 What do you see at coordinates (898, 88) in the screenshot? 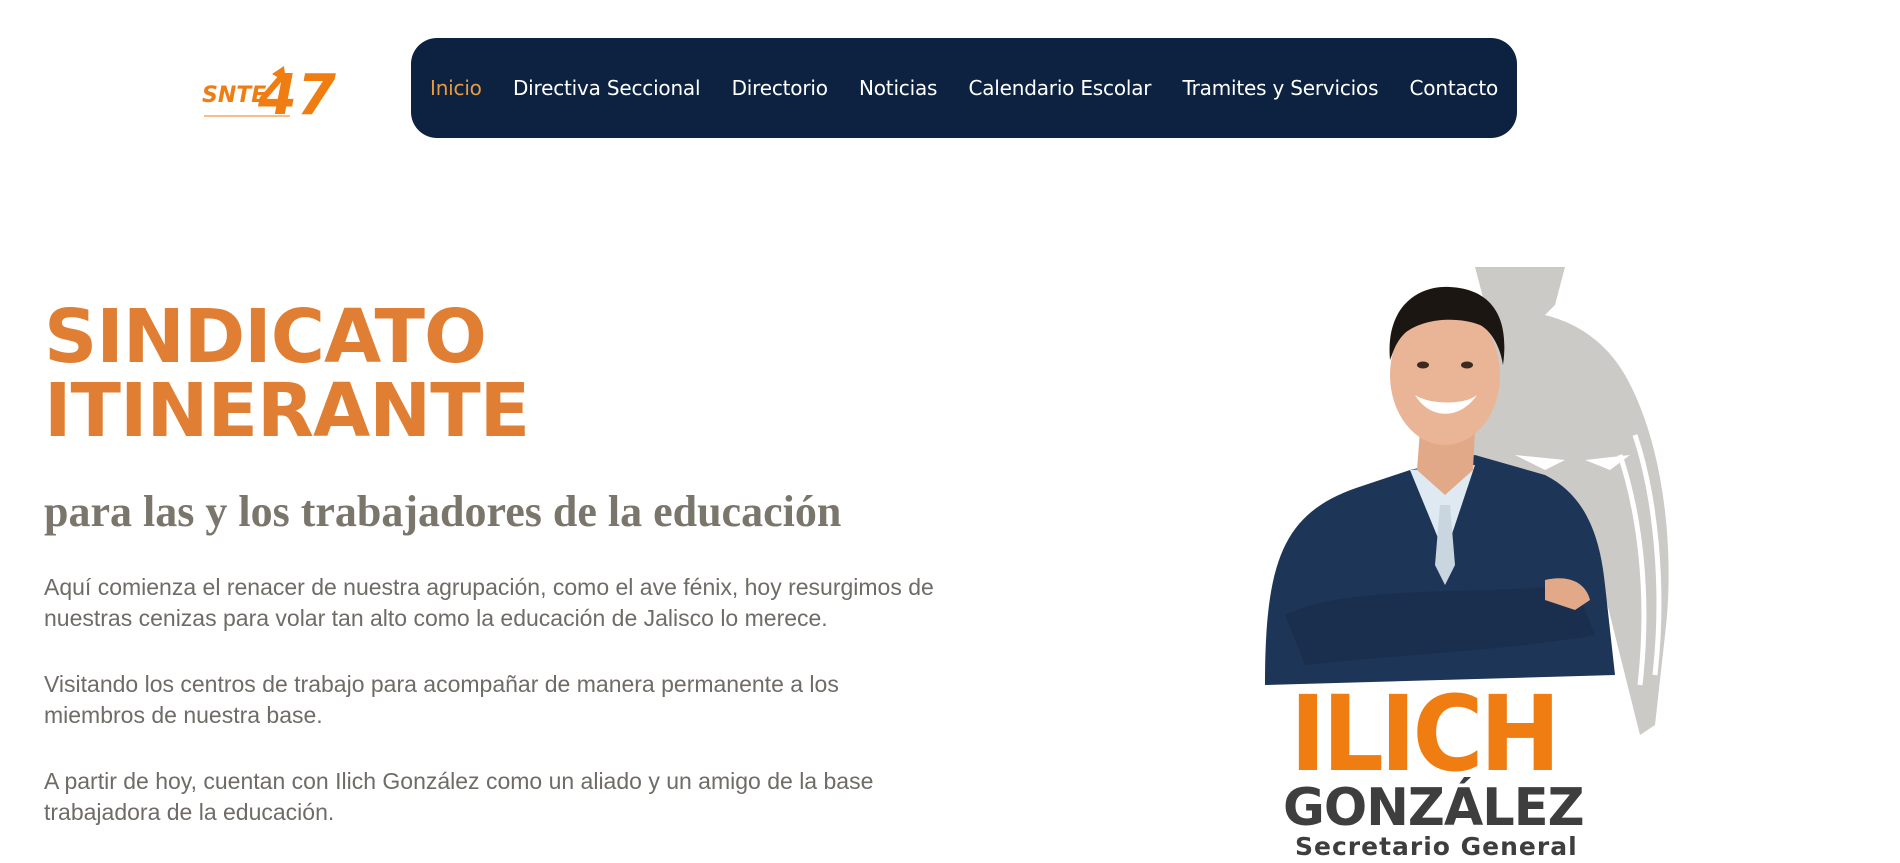
I see `nav-item-noticias: Noticias` at bounding box center [898, 88].